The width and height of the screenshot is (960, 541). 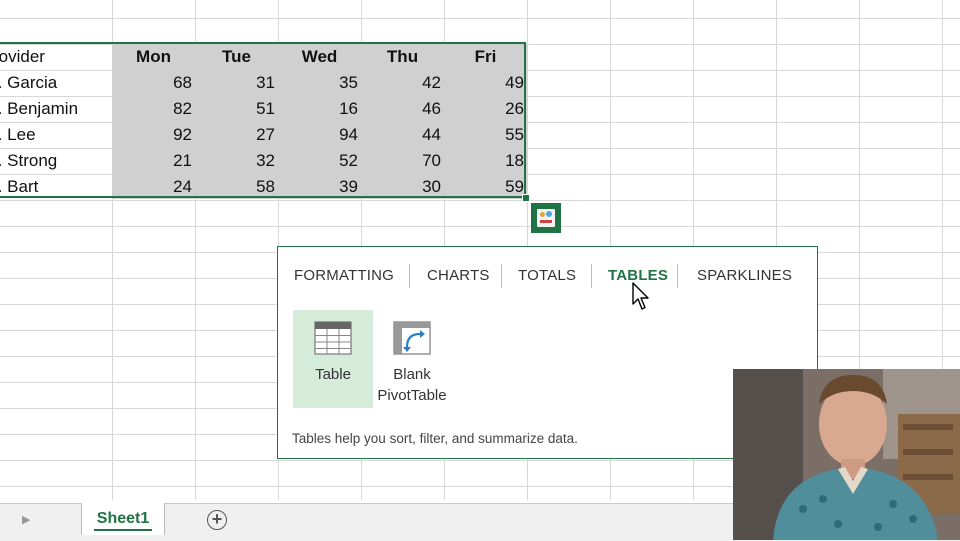 What do you see at coordinates (333, 374) in the screenshot?
I see `table-option-label: Table` at bounding box center [333, 374].